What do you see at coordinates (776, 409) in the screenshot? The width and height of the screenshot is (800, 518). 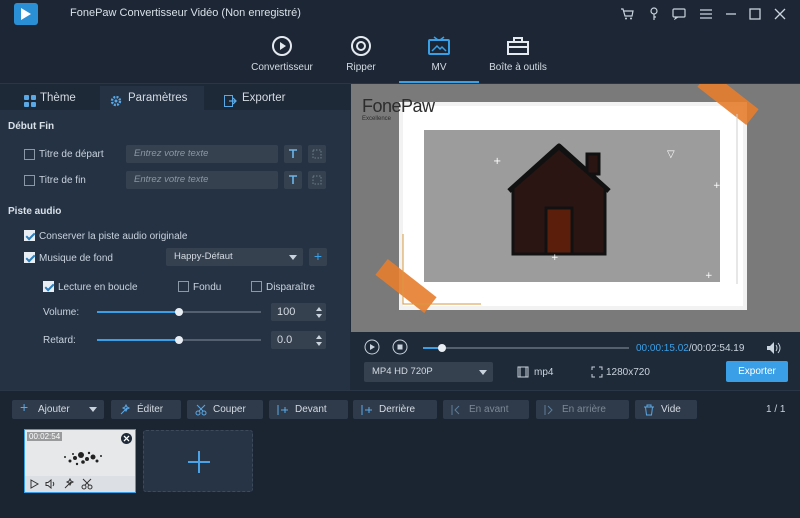 I see `page-indicator: 1 / 1` at bounding box center [776, 409].